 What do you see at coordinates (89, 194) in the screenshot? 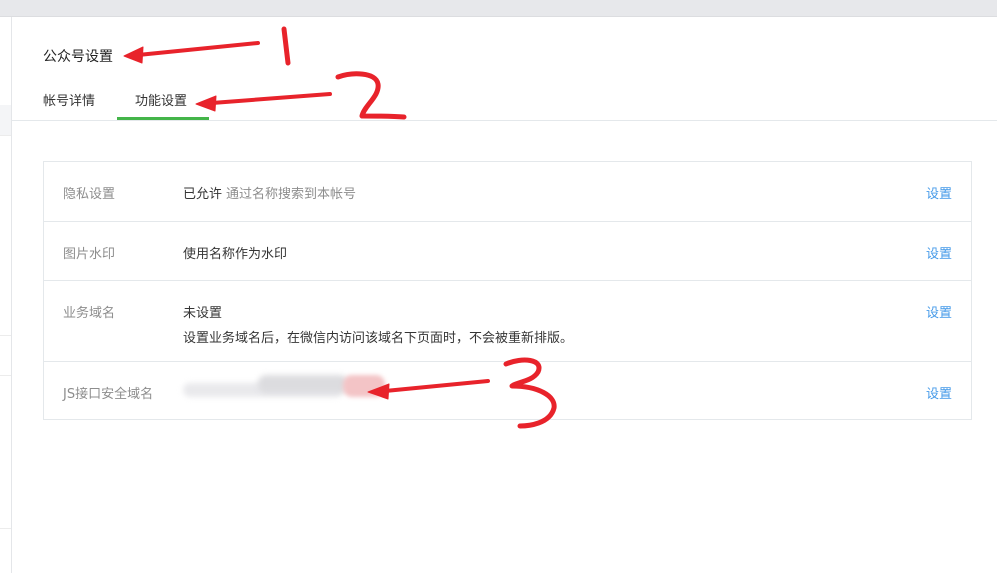
I see `setting-label: 隐私设置` at bounding box center [89, 194].